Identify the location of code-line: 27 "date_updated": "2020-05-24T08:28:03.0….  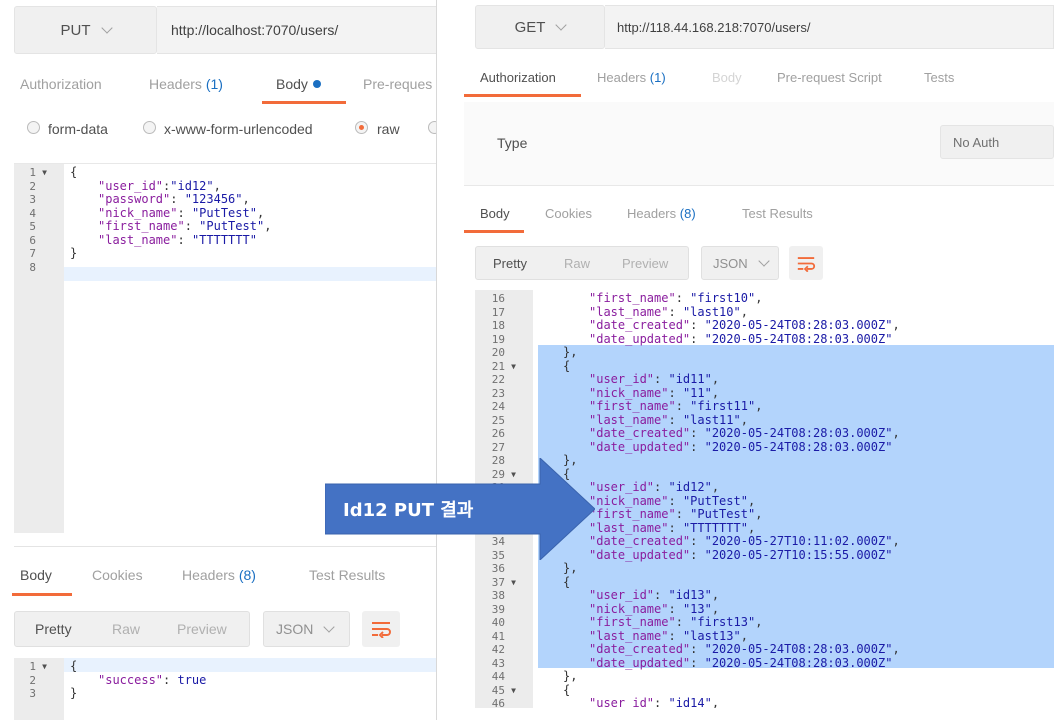
(764, 447).